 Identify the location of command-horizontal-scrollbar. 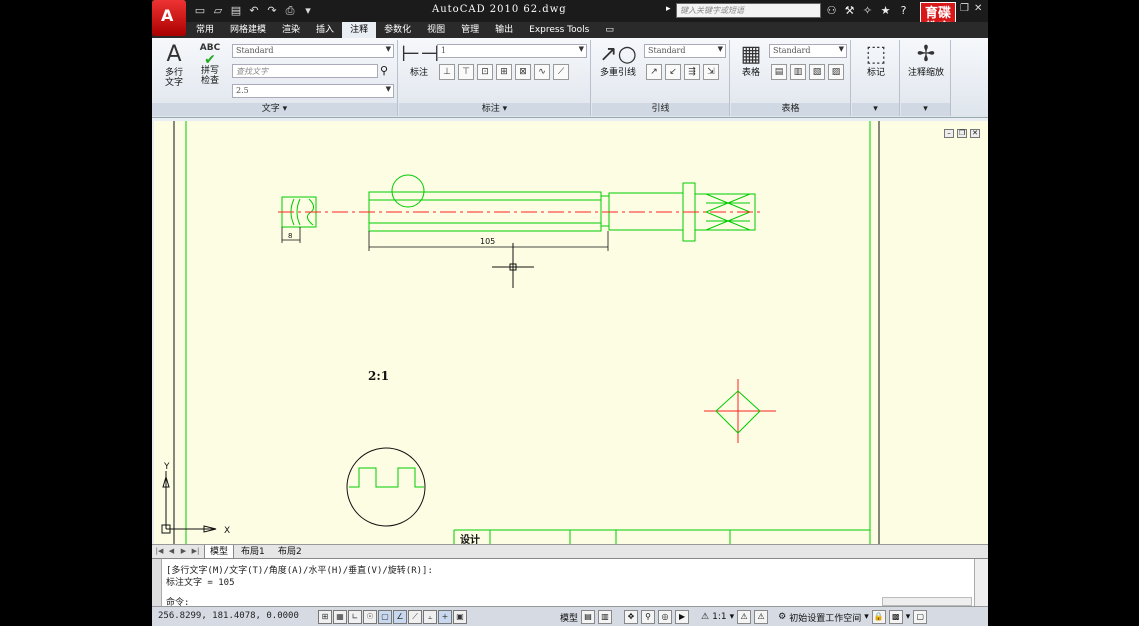
(927, 601).